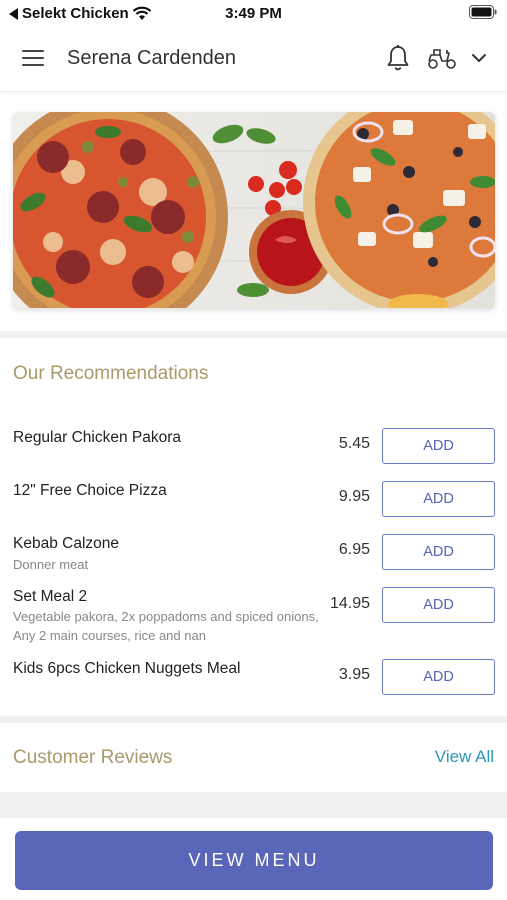 Image resolution: width=507 pixels, height=900 pixels. I want to click on status-time: 3:49 PM, so click(253, 13).